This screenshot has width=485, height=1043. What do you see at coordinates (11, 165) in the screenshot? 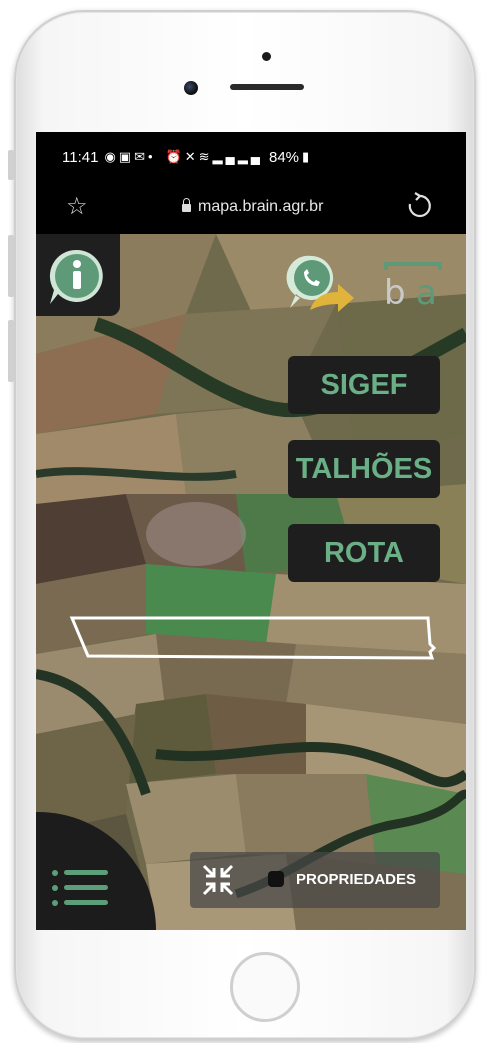
I see `mute-switch` at bounding box center [11, 165].